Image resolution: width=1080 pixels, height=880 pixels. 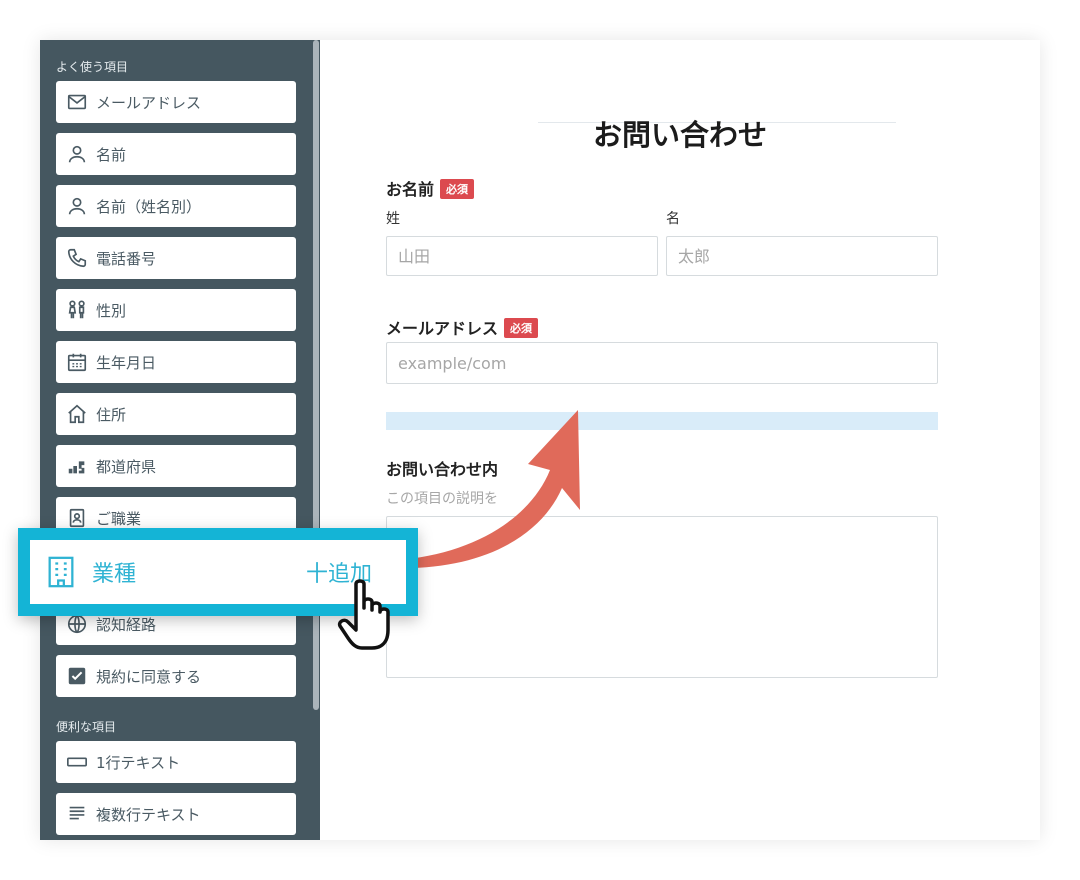 I want to click on calendar-icon, so click(x=77, y=362).